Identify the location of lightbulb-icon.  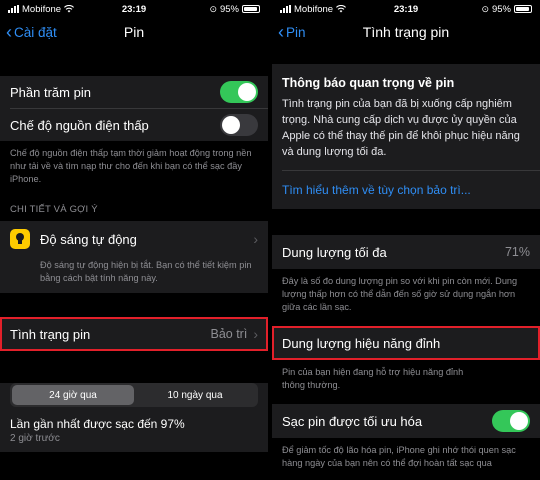
(20, 239).